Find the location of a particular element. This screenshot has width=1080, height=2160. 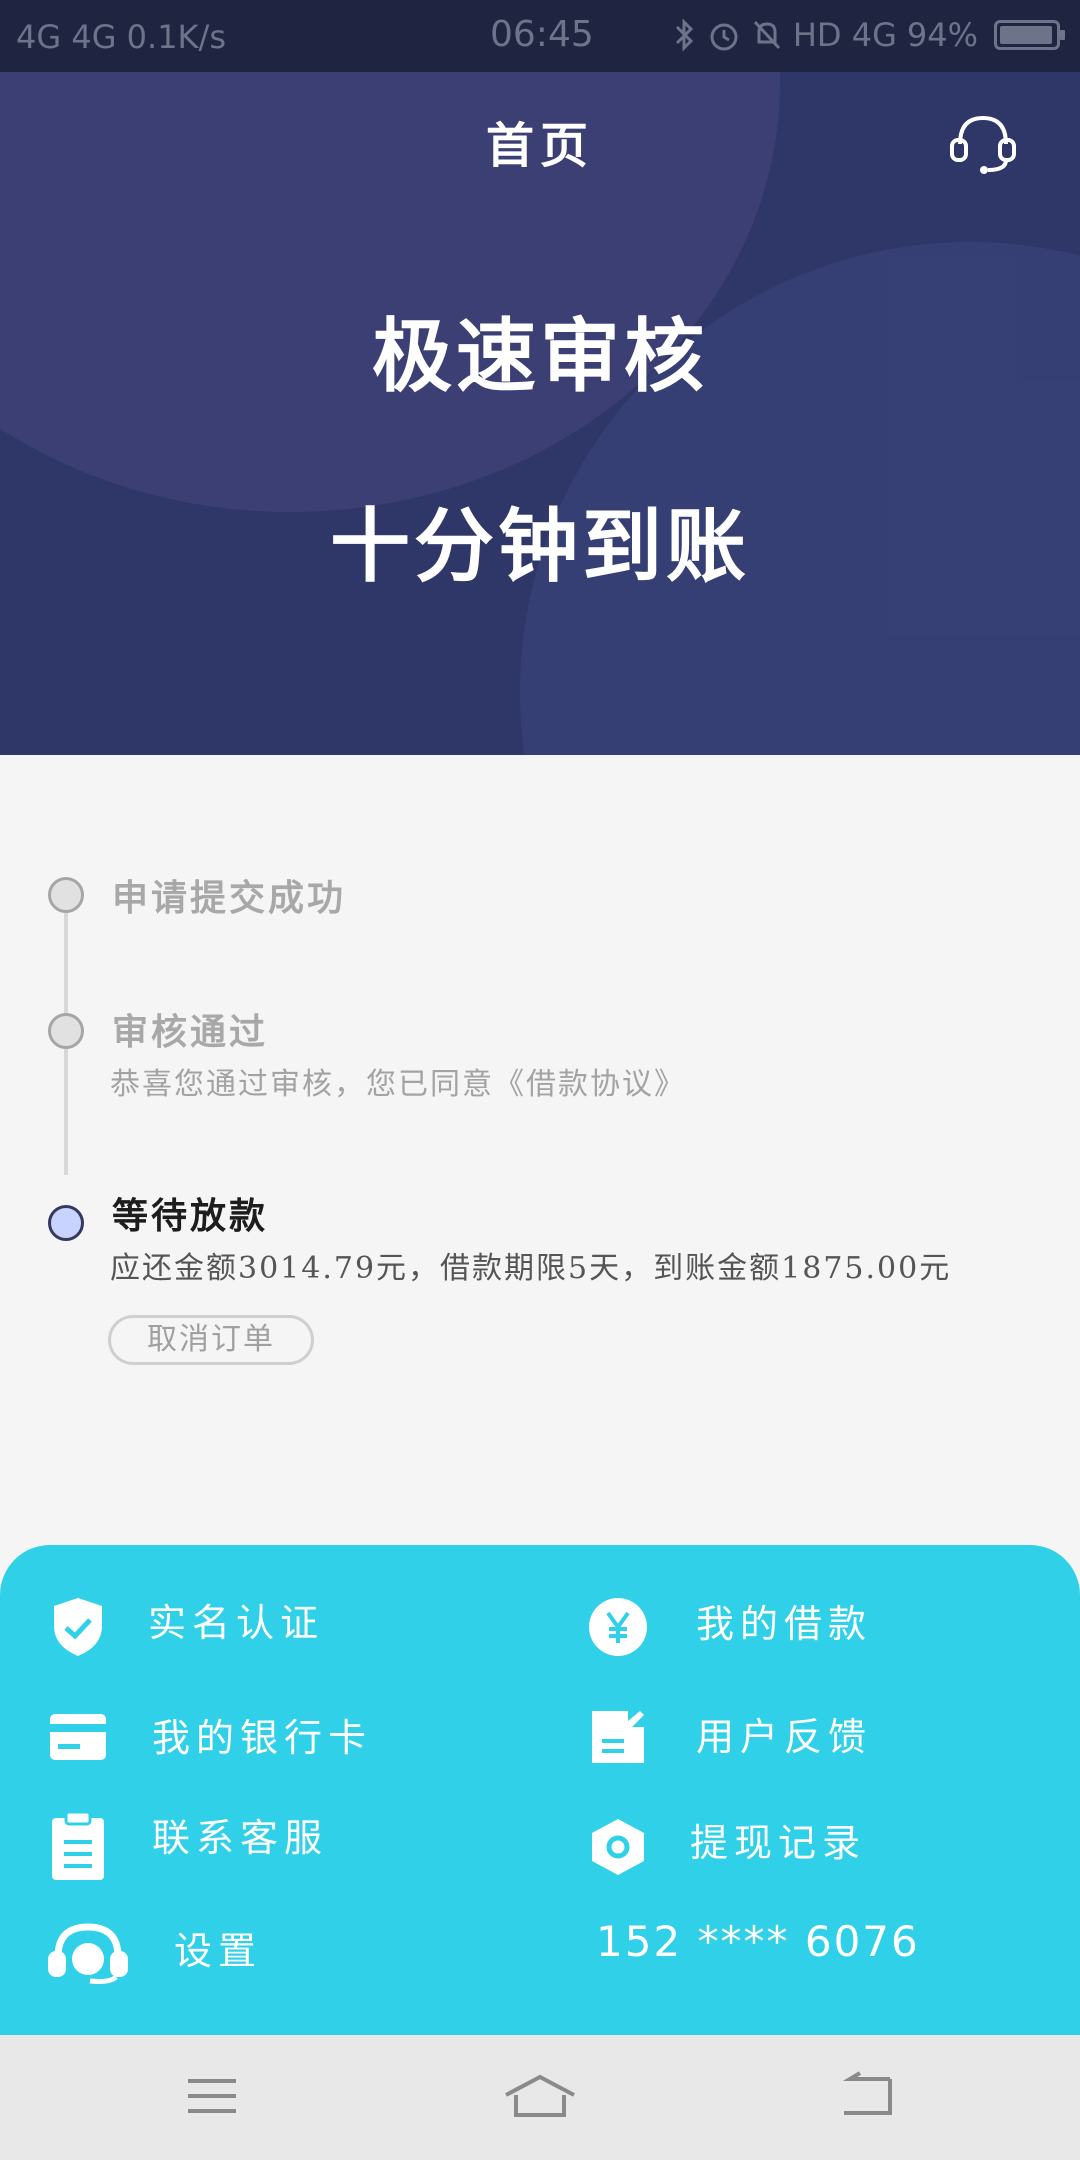

step-dot-active is located at coordinates (66, 1223).